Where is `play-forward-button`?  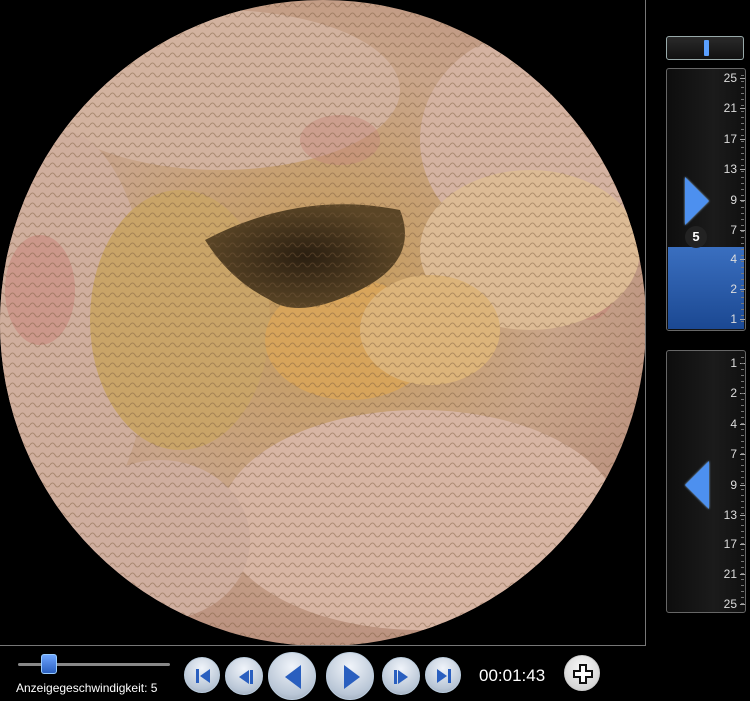
play-forward-button is located at coordinates (350, 676).